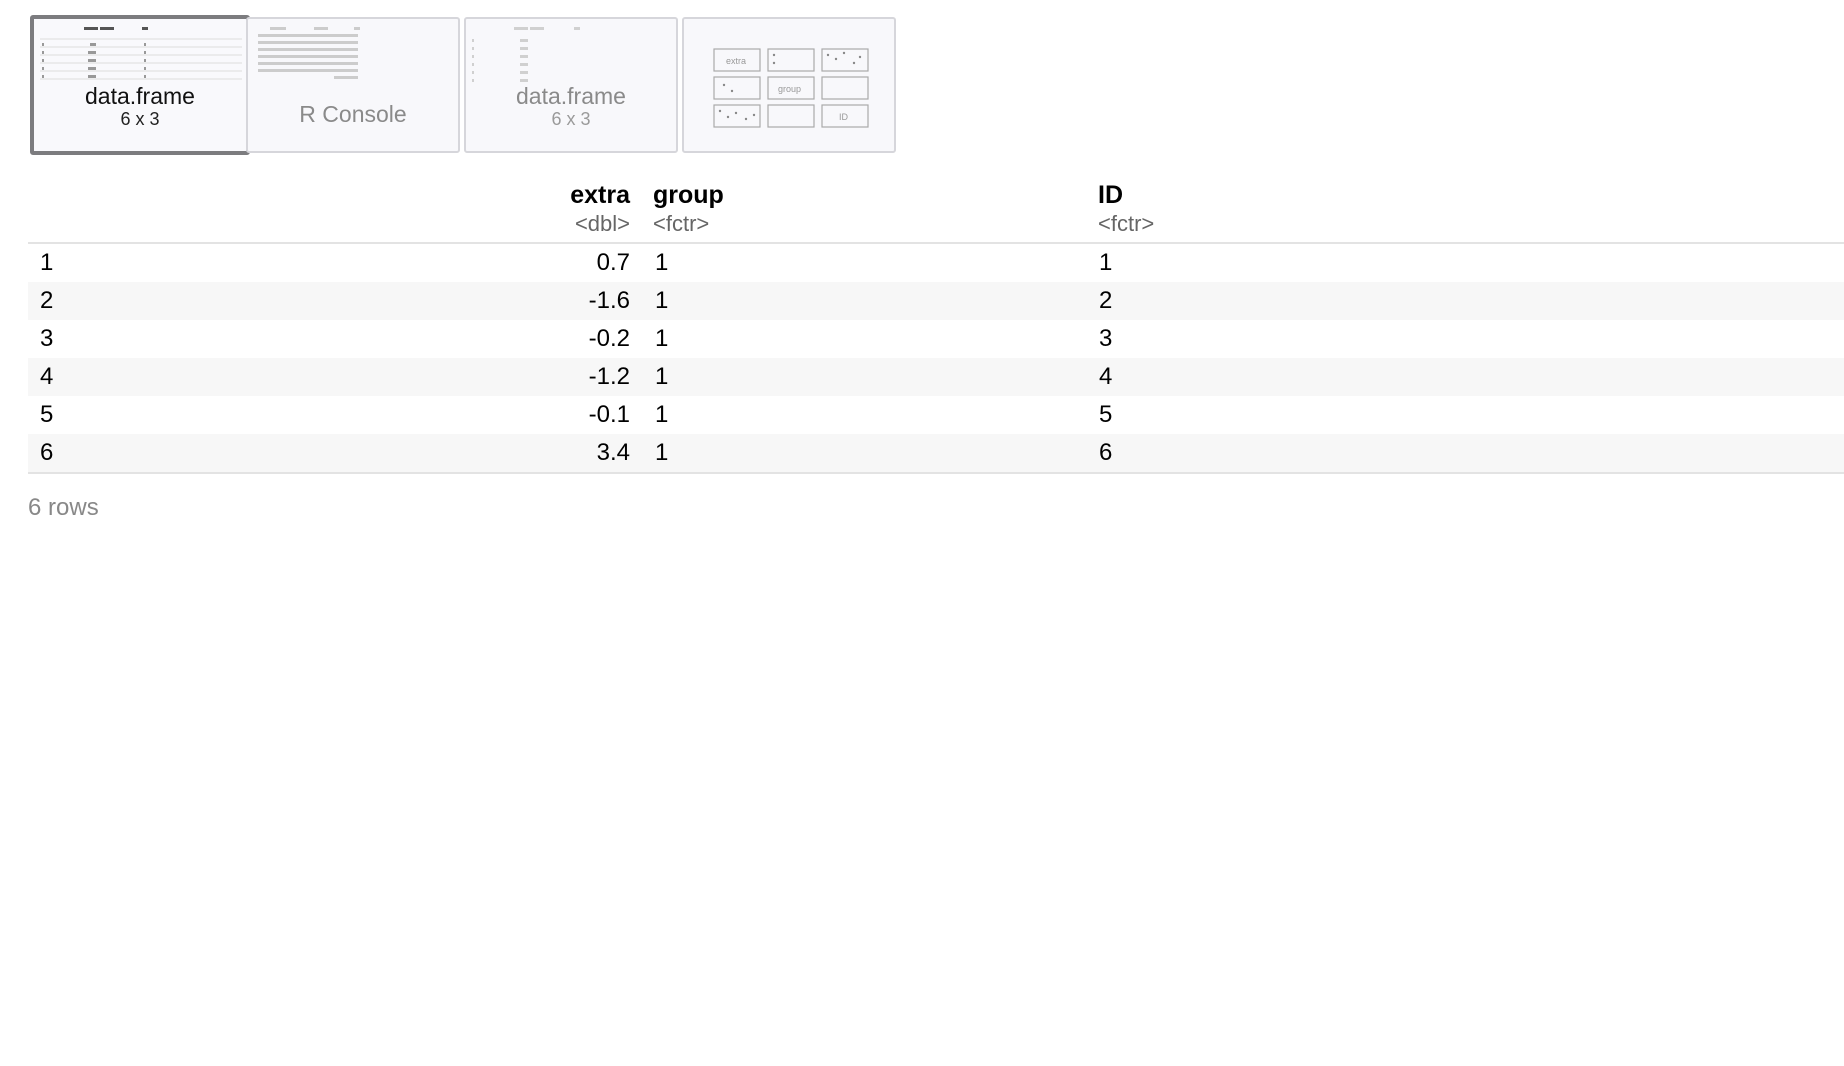  I want to click on panel-label: ID, so click(844, 117).